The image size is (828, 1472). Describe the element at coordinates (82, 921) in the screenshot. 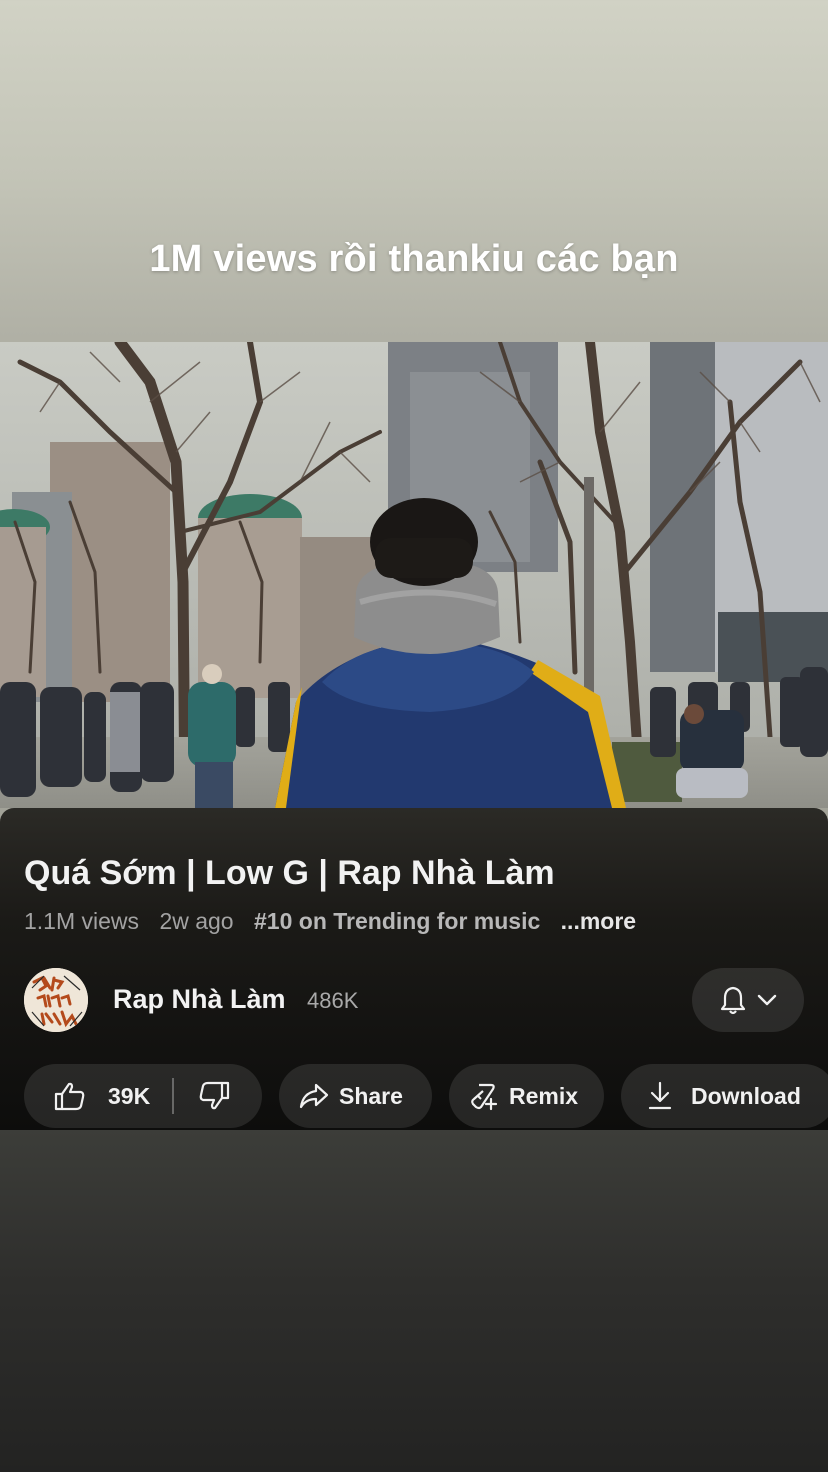

I see `view-count: 1.1M views` at that location.